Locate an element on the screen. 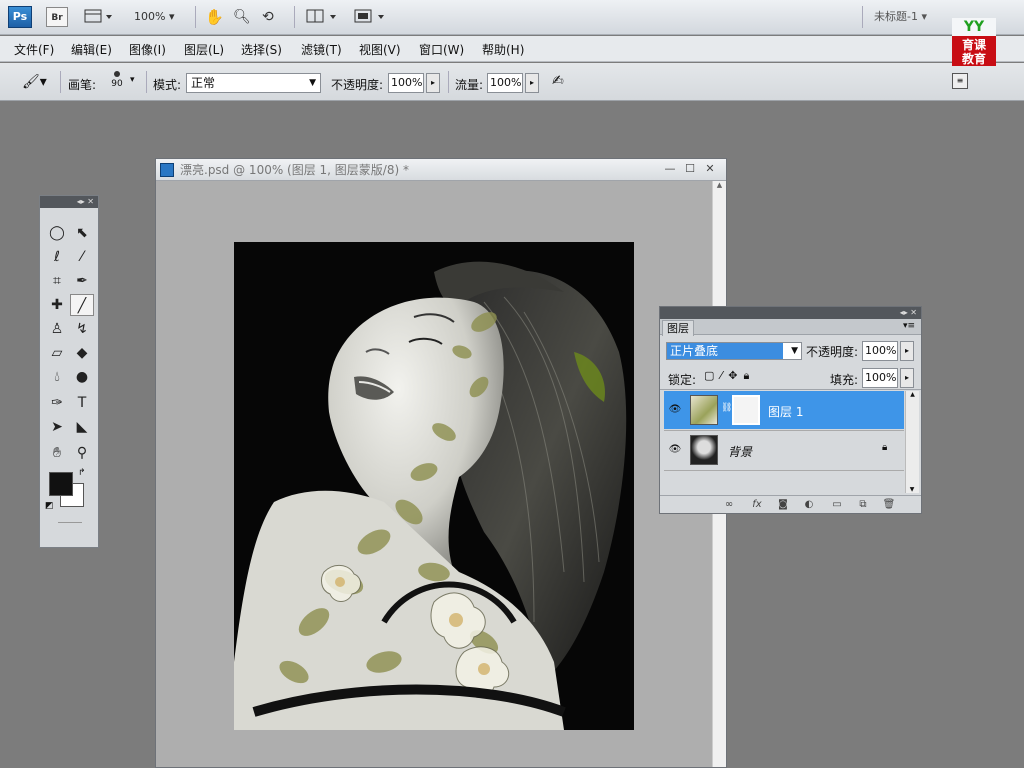 This screenshot has width=1024, height=768. airbrush-icon: ✍︎ is located at coordinates (558, 81).